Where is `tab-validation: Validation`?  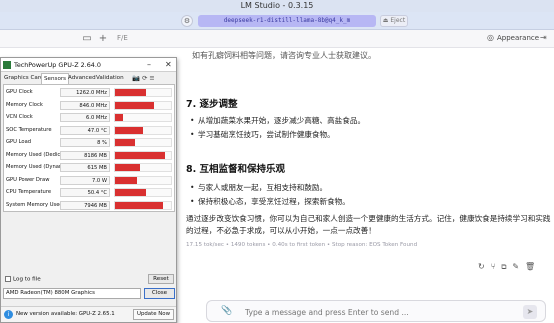 tab-validation: Validation is located at coordinates (110, 78).